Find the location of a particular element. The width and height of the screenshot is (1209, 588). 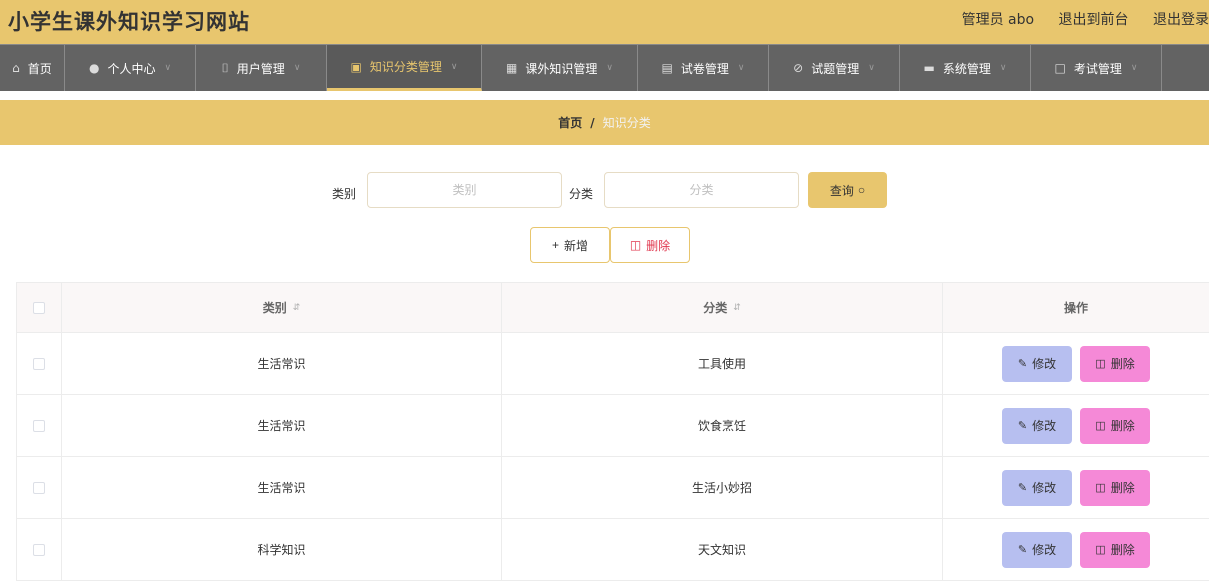

subcategory-search-input is located at coordinates (701, 190).